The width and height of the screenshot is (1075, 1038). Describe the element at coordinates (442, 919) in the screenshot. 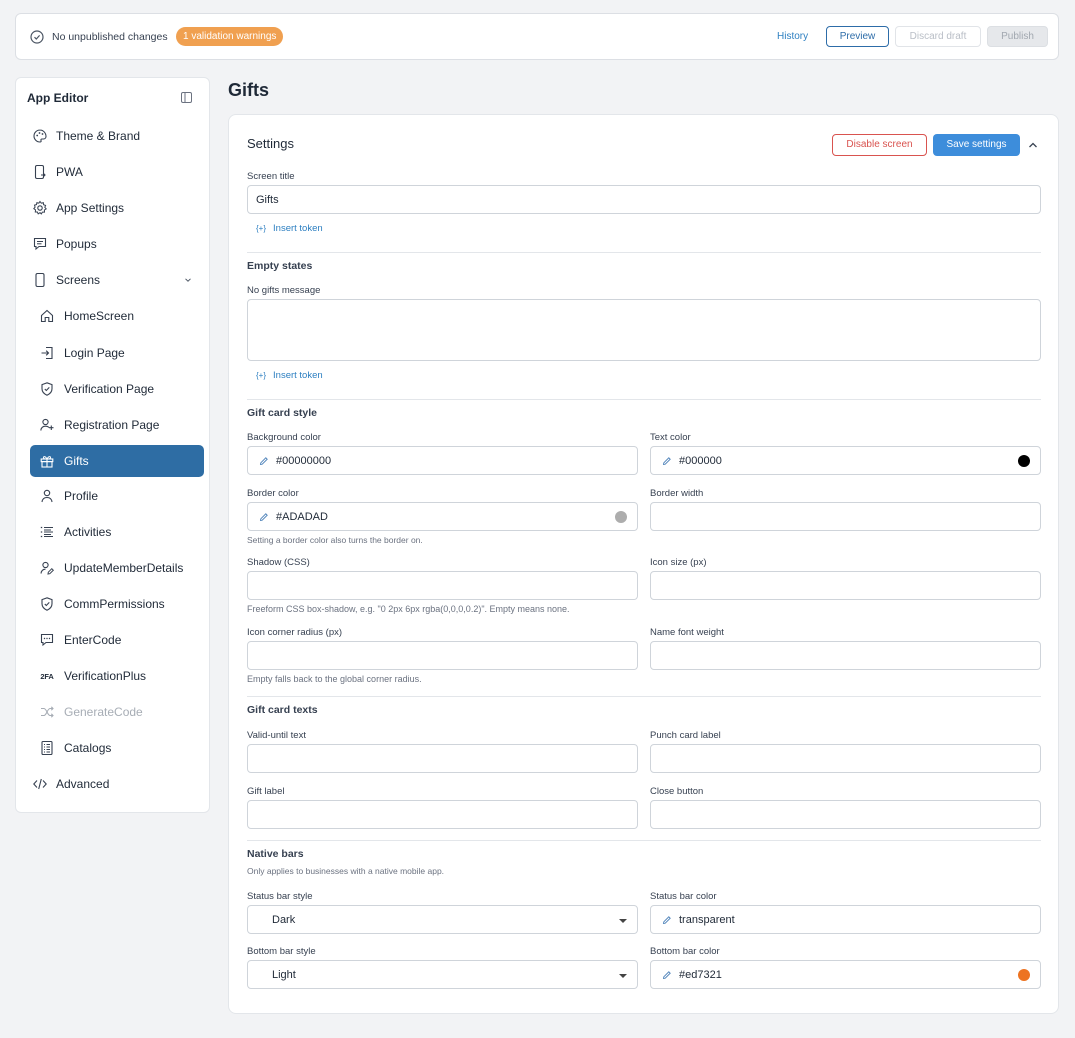

I see `status-bar-style-select: Dark` at that location.